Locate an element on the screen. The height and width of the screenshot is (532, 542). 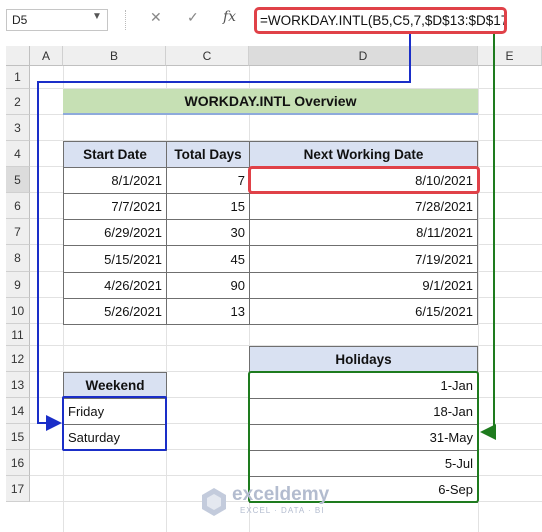
exceldemy-watermark: exceldemy EXCEL · DATA · BI is located at coordinates (280, 502).